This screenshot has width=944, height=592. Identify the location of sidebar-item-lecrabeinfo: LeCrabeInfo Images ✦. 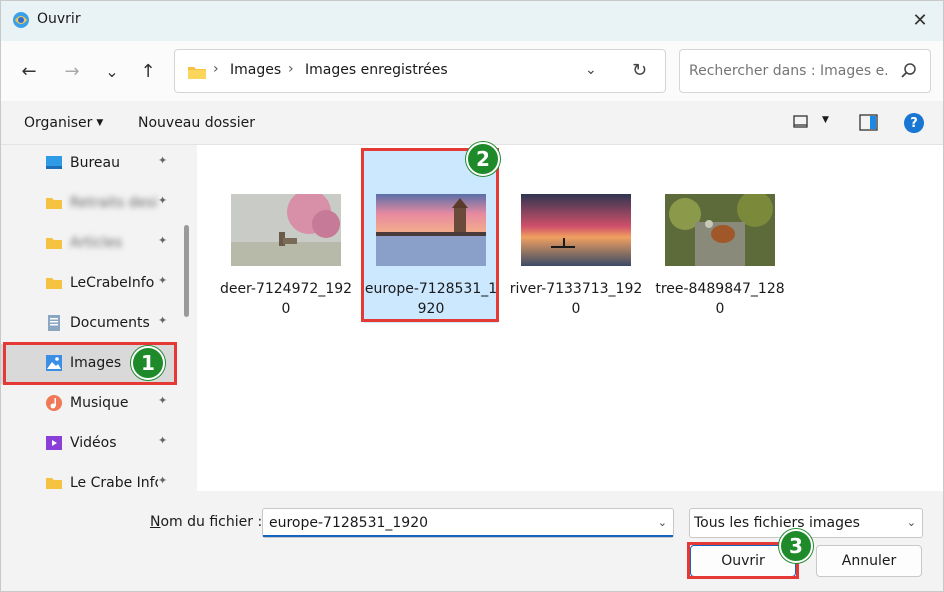
(89, 284).